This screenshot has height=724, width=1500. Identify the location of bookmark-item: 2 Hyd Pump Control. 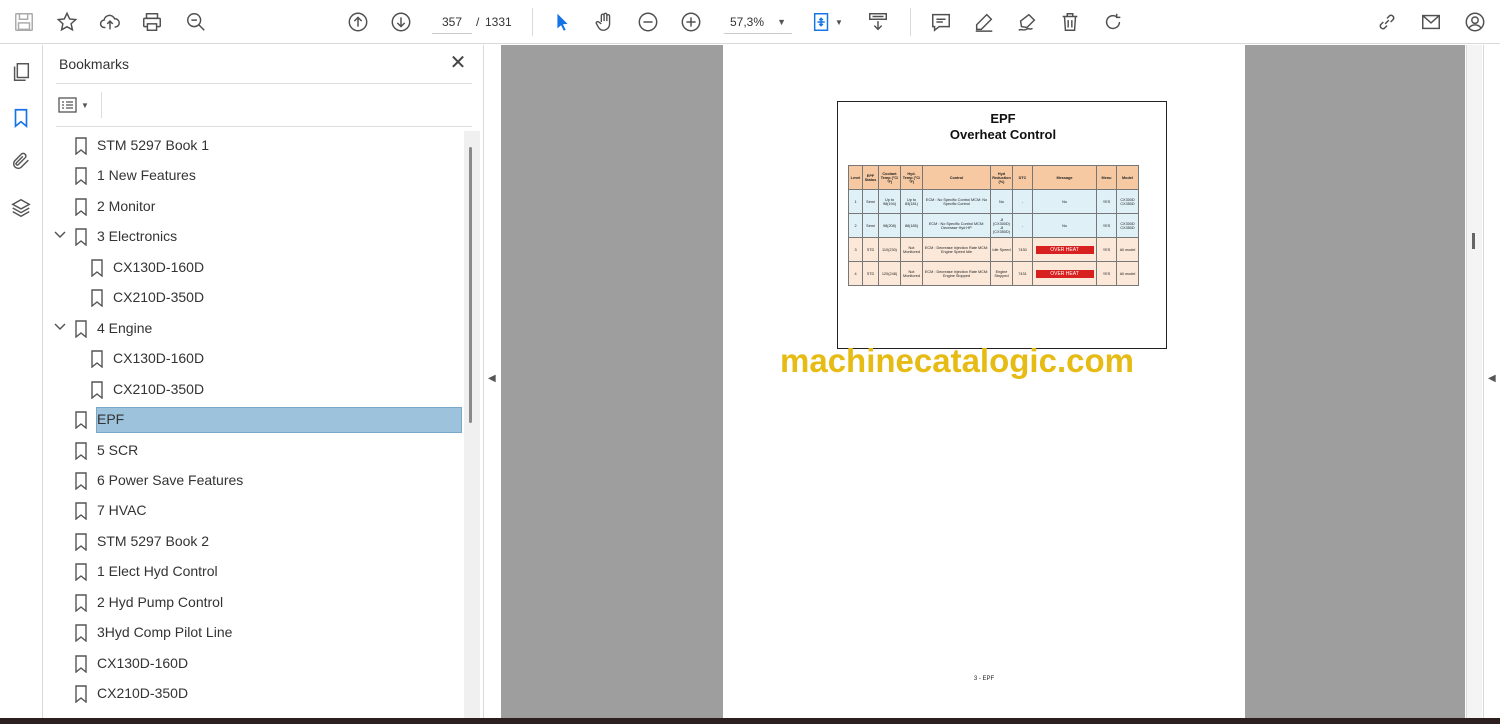
(254, 603).